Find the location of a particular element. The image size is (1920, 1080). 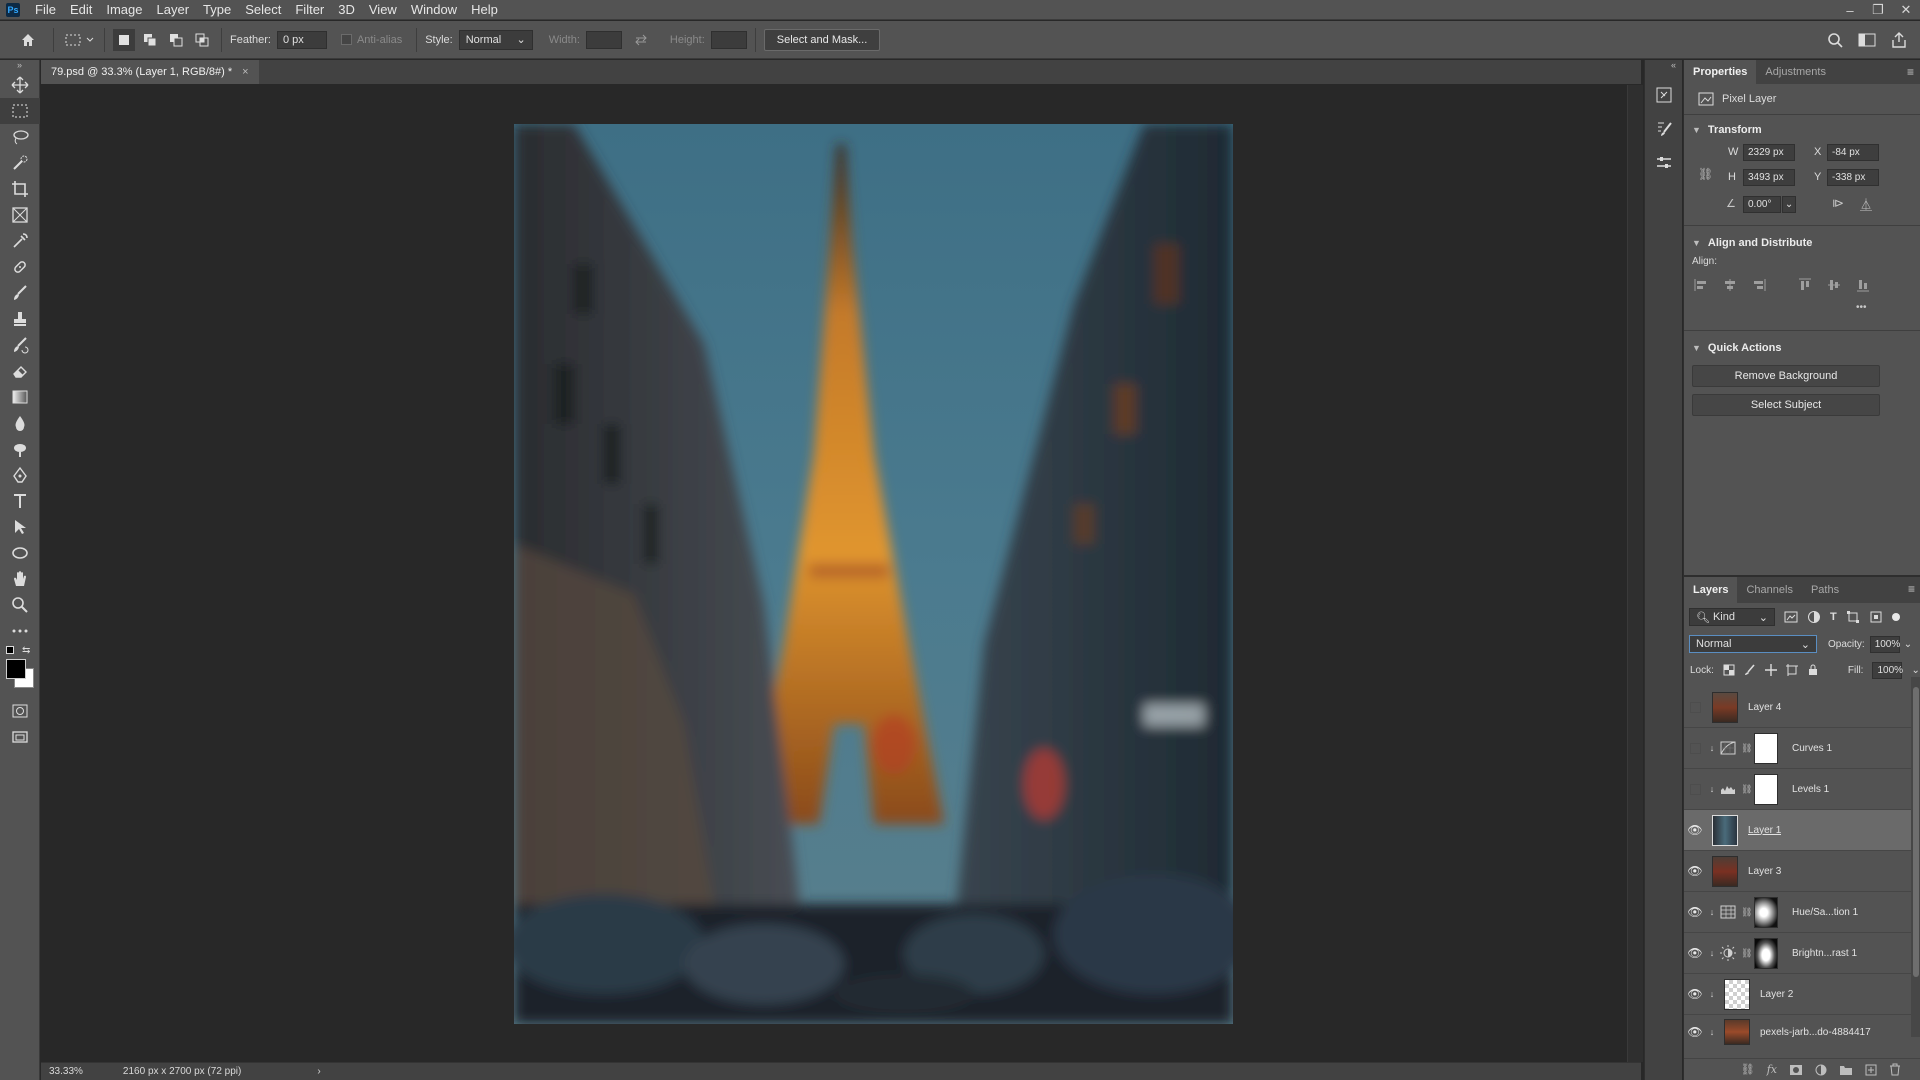

lock-artboard-icon is located at coordinates (1791, 670).